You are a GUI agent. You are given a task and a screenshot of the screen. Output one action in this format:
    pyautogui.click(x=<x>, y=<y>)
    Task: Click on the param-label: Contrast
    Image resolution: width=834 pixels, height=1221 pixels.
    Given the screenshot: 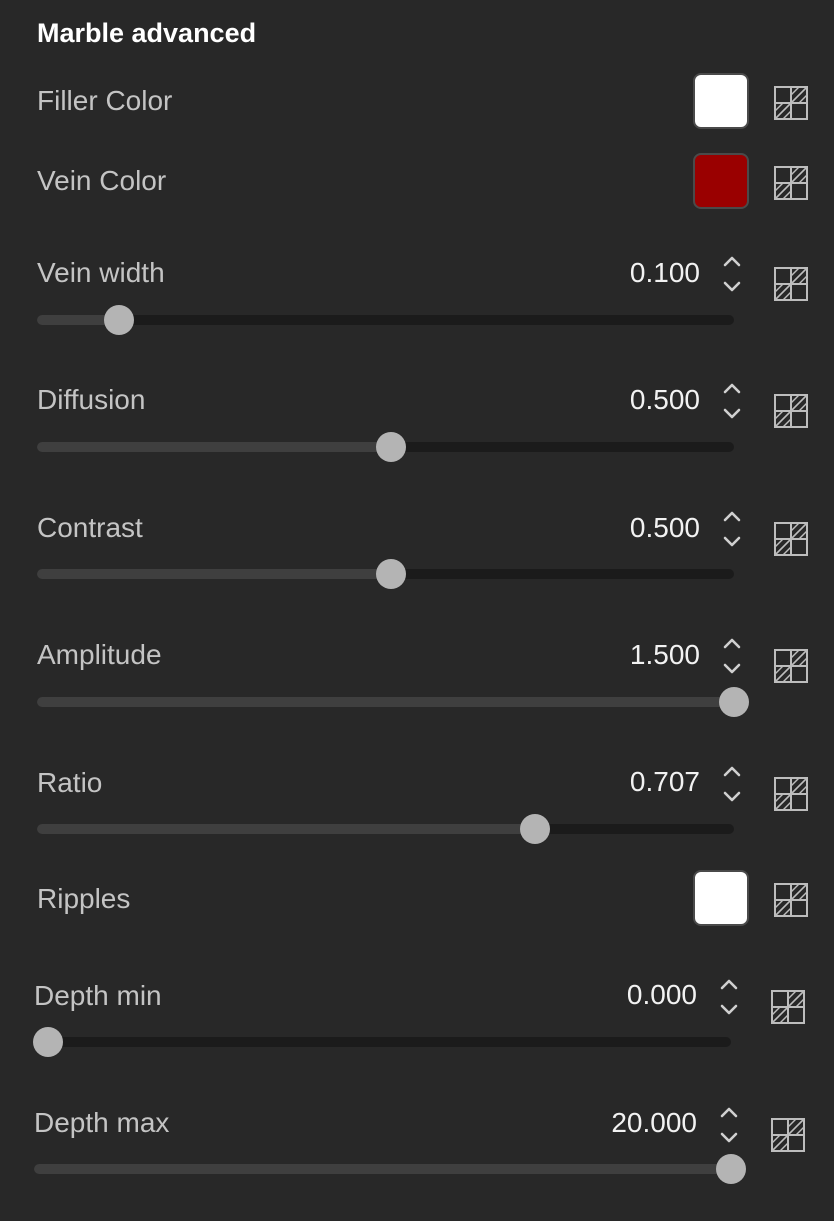 What is the action you would take?
    pyautogui.click(x=90, y=527)
    